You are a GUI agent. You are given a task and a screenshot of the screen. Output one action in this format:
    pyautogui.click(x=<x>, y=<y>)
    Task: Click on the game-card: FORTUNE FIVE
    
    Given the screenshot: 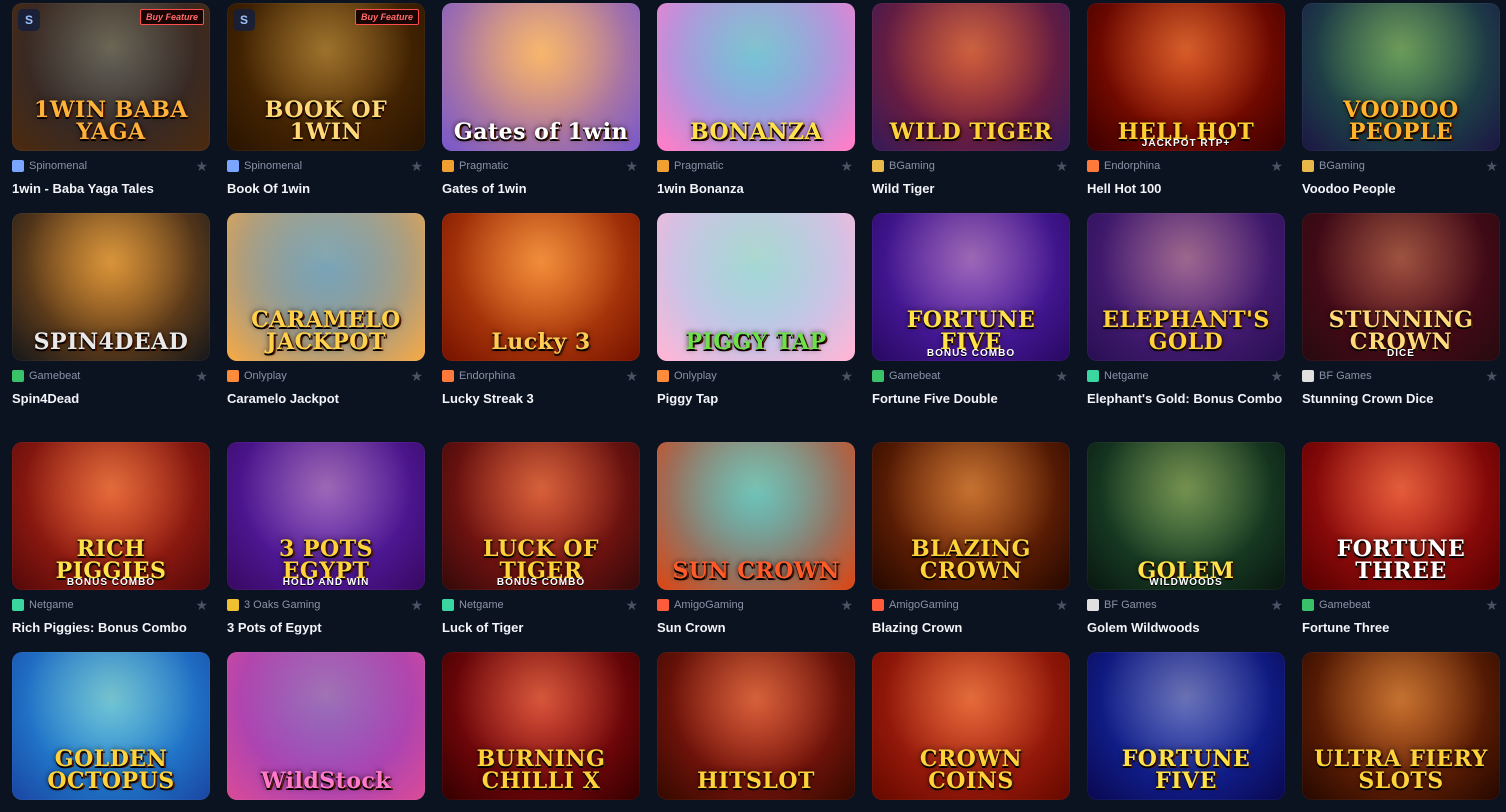 What is the action you would take?
    pyautogui.click(x=1186, y=732)
    